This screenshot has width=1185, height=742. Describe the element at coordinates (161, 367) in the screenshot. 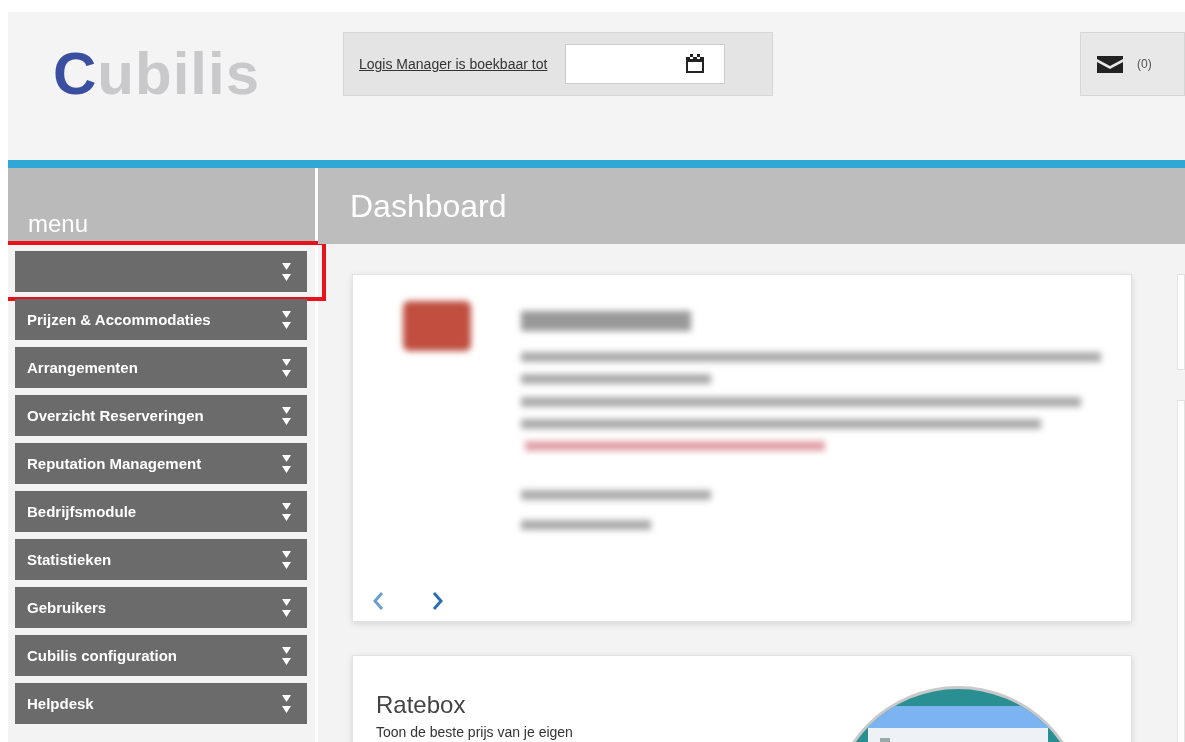

I see `menu-item: Arrangementen` at that location.